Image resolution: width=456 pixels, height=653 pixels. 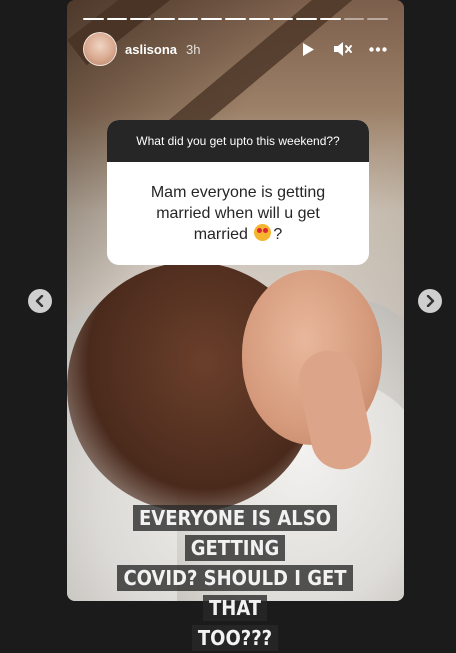 What do you see at coordinates (235, 49) in the screenshot?
I see `story-header: aslisona 3h` at bounding box center [235, 49].